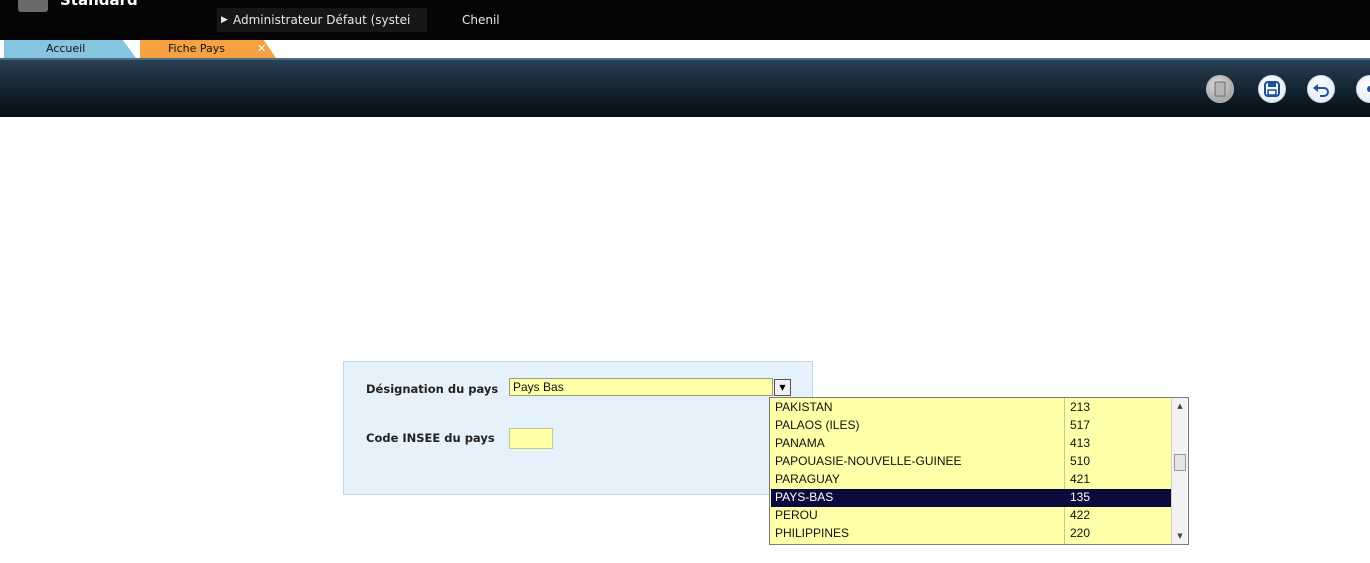  I want to click on country-code: 213, so click(1080, 407).